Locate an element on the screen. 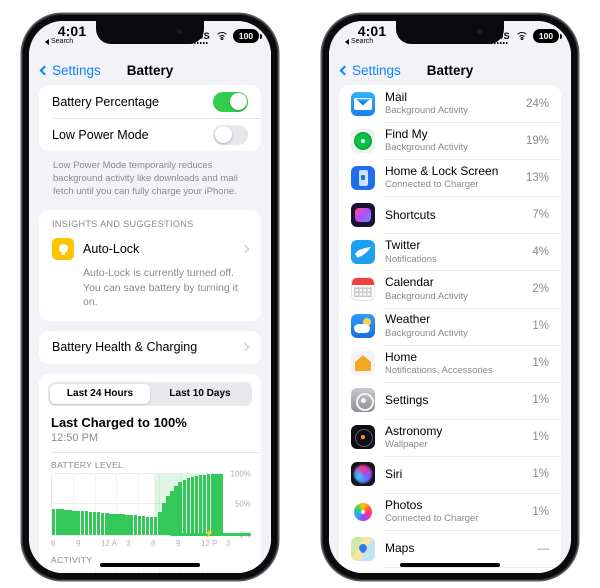 Image resolution: width=600 pixels, height=588 pixels. photos-icon is located at coordinates (363, 511).